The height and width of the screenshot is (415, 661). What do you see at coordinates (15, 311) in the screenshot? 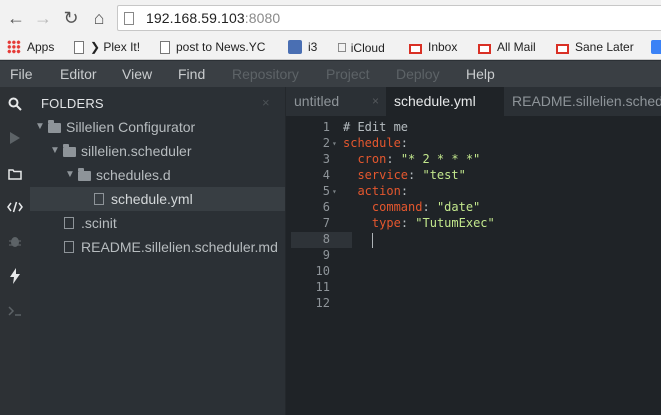
I see `terminal-icon` at bounding box center [15, 311].